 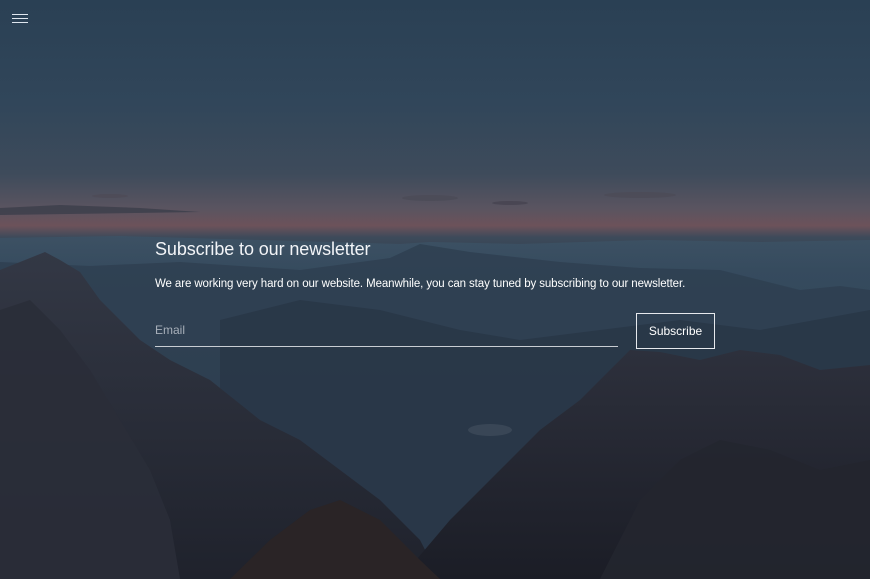 What do you see at coordinates (263, 249) in the screenshot?
I see `newsletter-heading: Subscribe to our newsletter` at bounding box center [263, 249].